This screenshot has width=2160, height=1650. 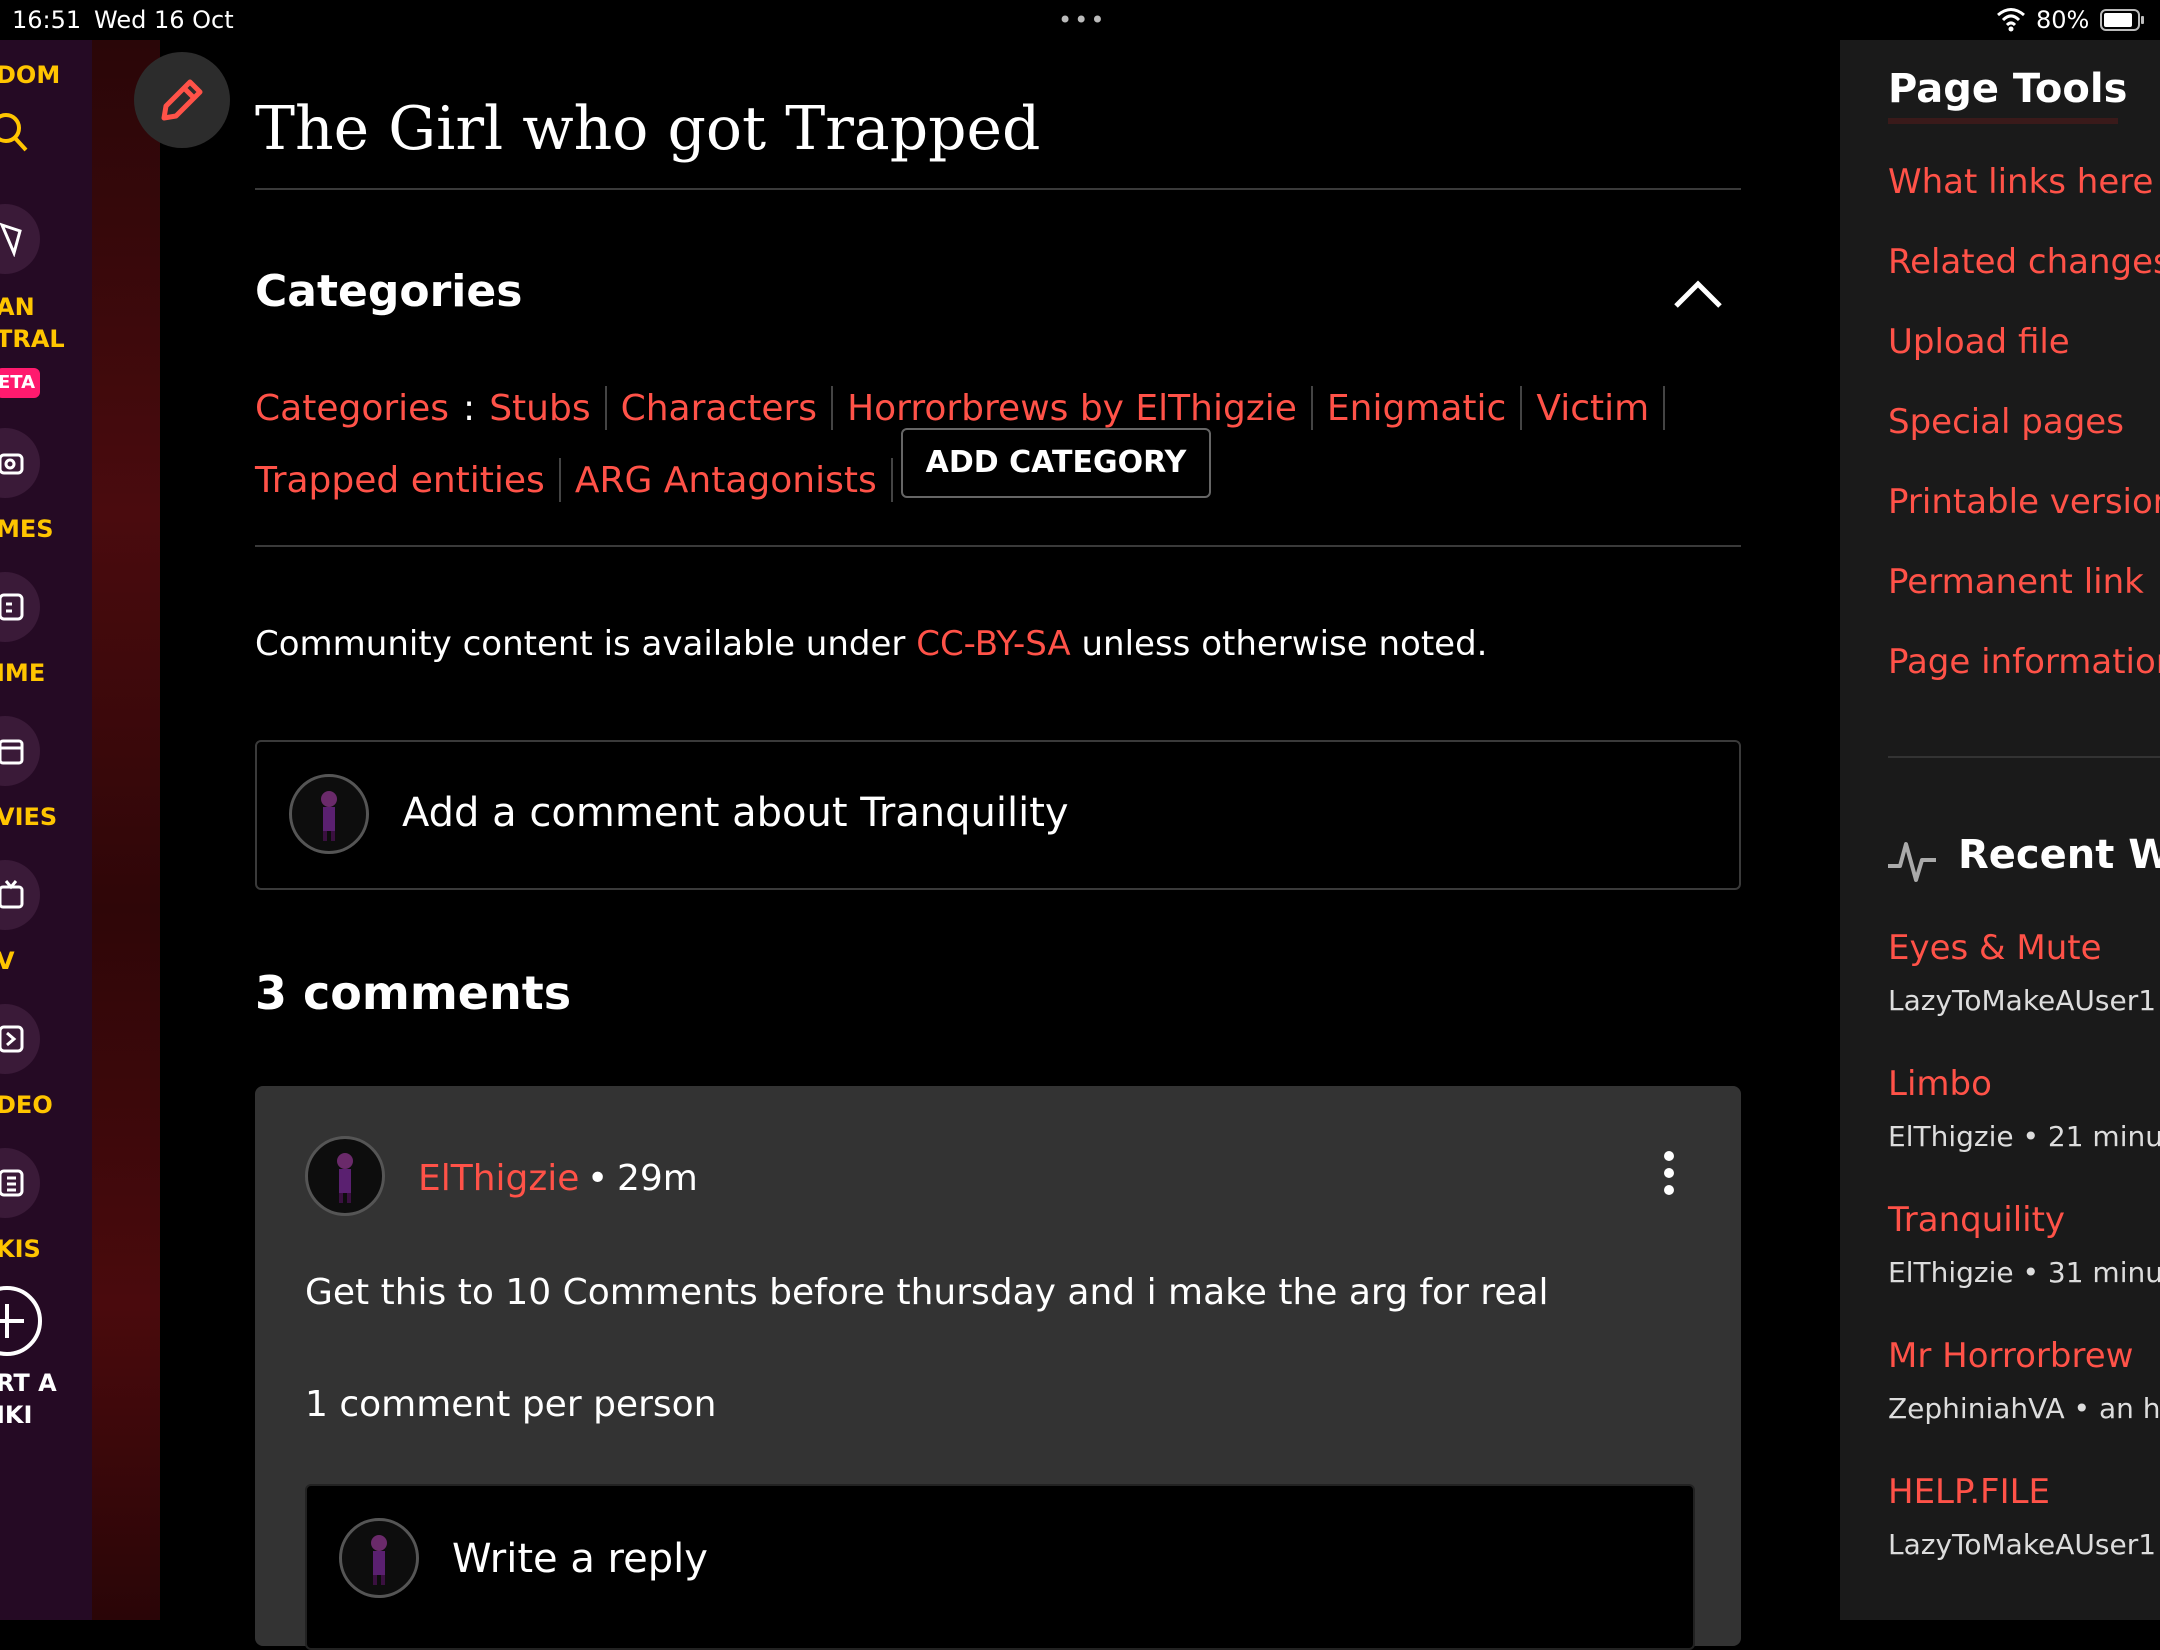 What do you see at coordinates (28, 817) in the screenshot?
I see `nav-label-movies: VIES` at bounding box center [28, 817].